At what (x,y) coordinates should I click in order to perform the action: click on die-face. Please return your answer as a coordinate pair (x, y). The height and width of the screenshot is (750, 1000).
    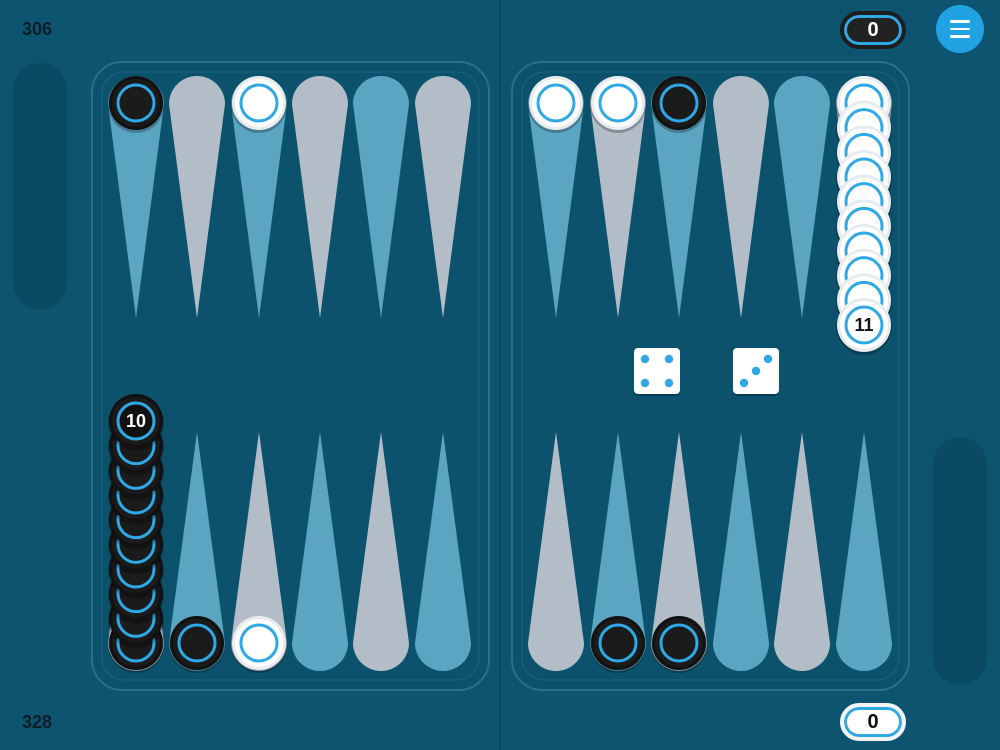
    Looking at the image, I should click on (657, 371).